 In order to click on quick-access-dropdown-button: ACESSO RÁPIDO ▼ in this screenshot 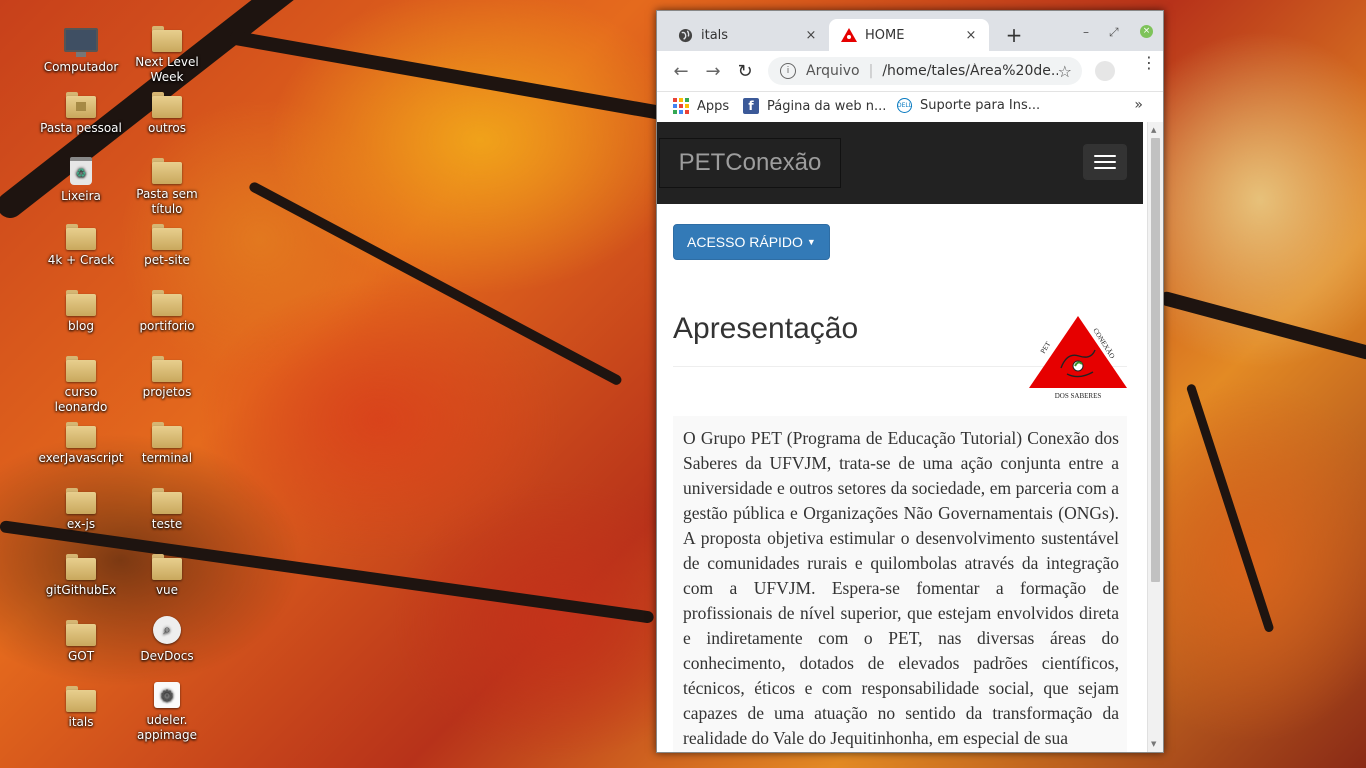, I will do `click(751, 242)`.